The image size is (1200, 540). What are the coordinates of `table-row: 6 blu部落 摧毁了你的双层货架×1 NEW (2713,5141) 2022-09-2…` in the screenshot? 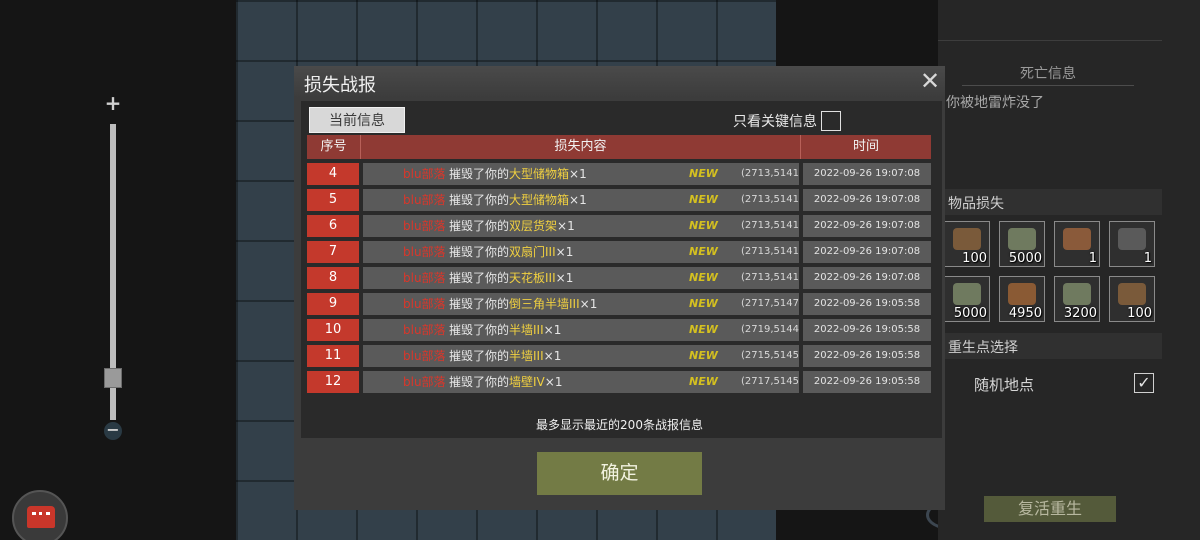 It's located at (619, 226).